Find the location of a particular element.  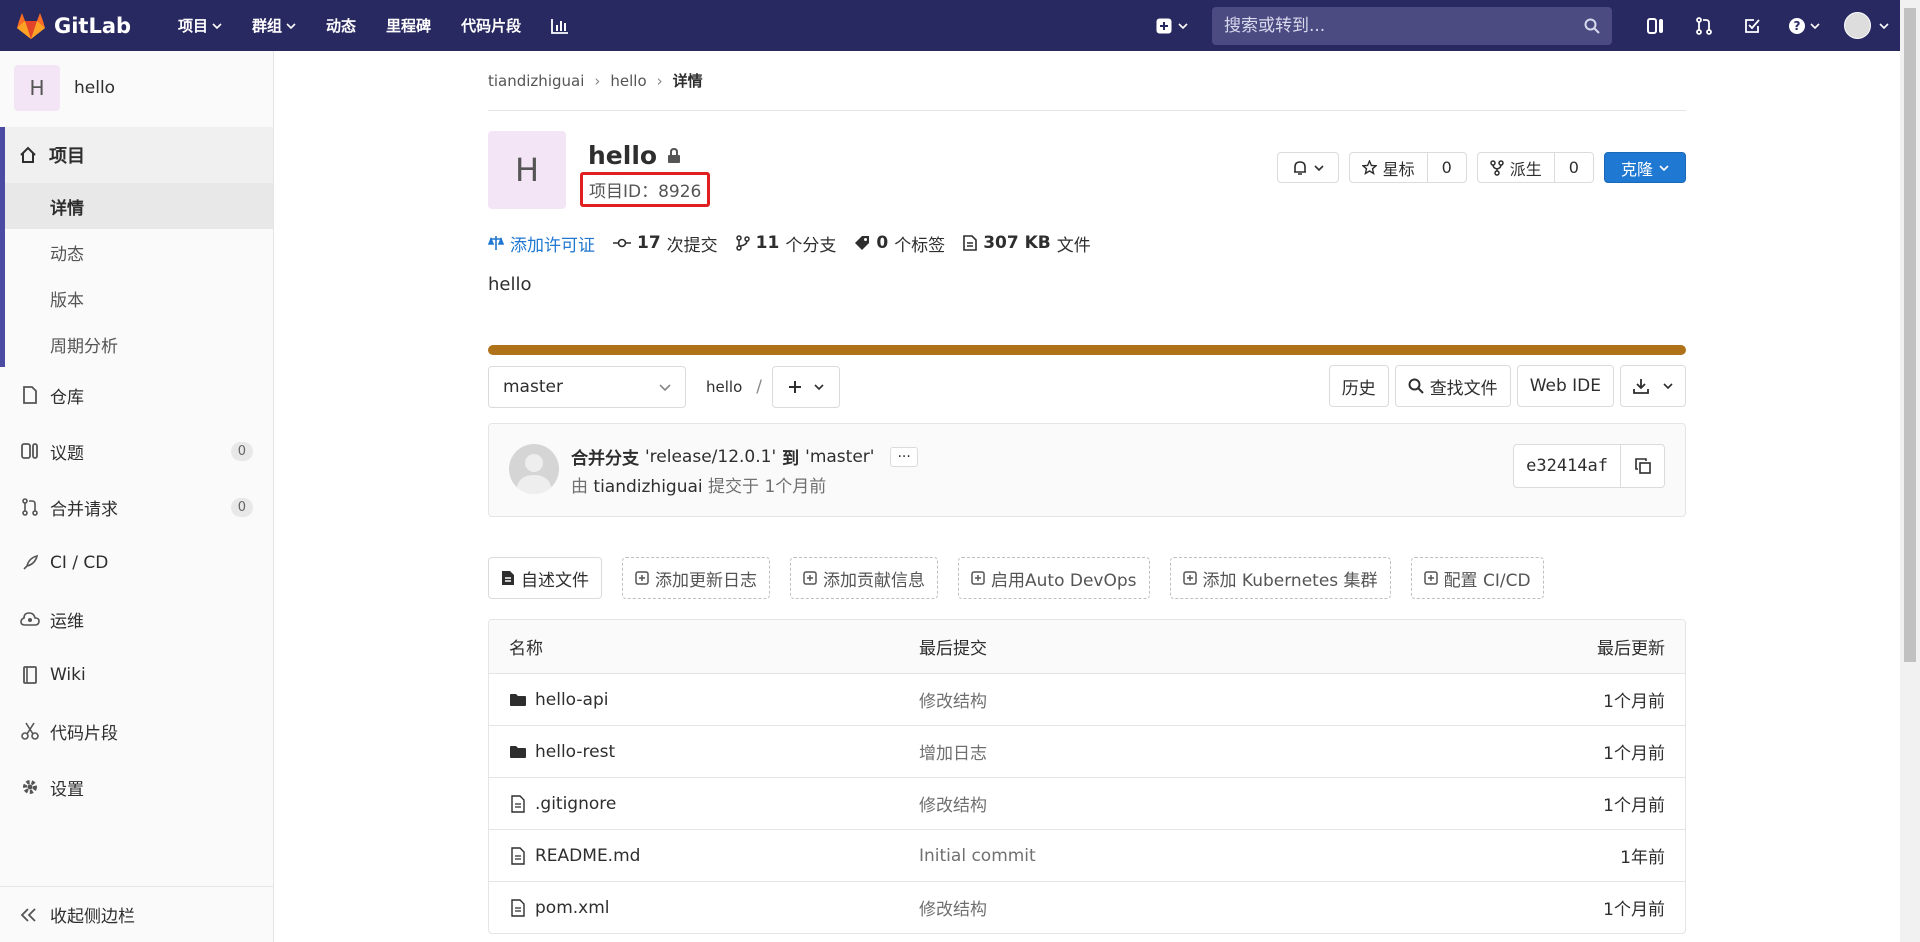

project-stats: 添加许可证 17 次提交 11 个分支 0 个标签 307 KB 文件 is located at coordinates (1087, 243).